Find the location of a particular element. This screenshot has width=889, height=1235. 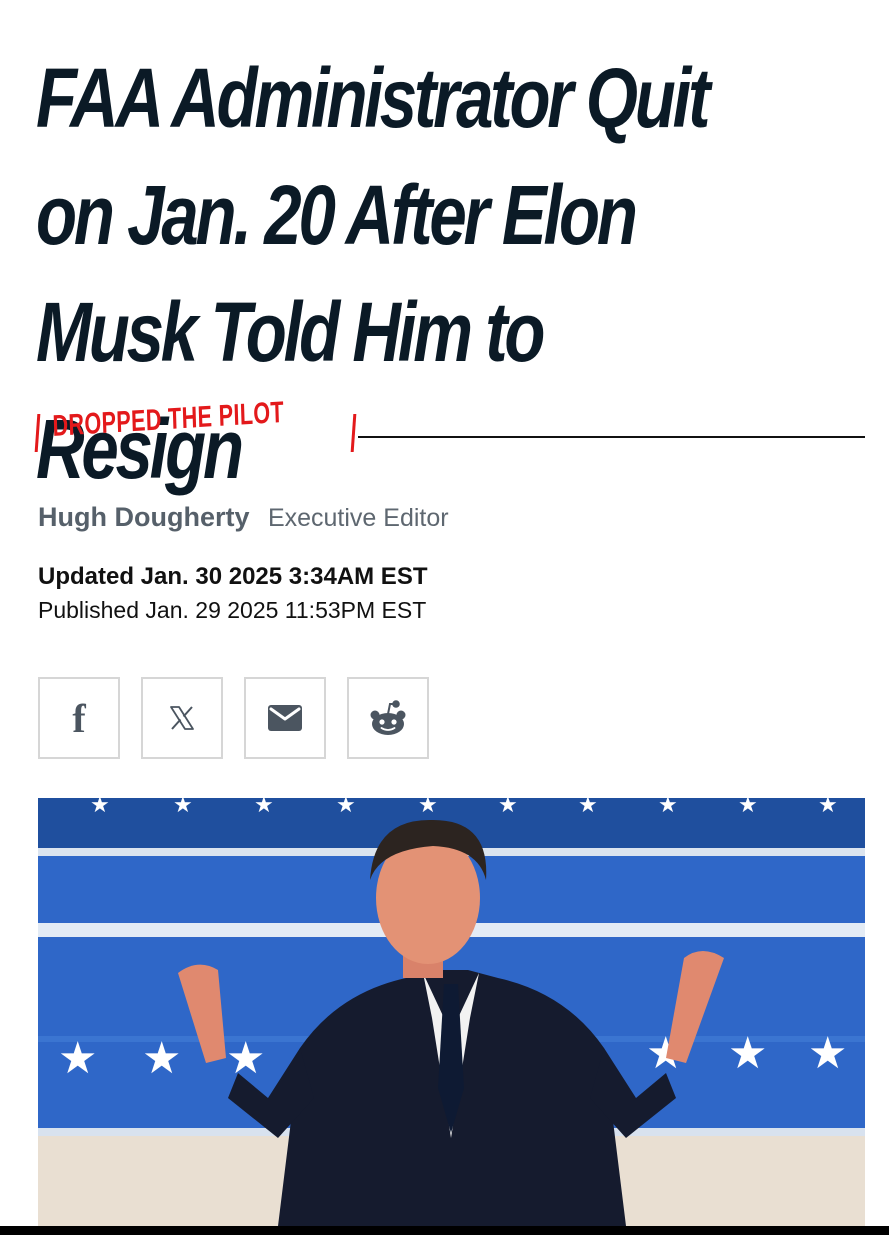

published-timestamp: Published Jan. 29 2025 11:53PM EST is located at coordinates (232, 610).